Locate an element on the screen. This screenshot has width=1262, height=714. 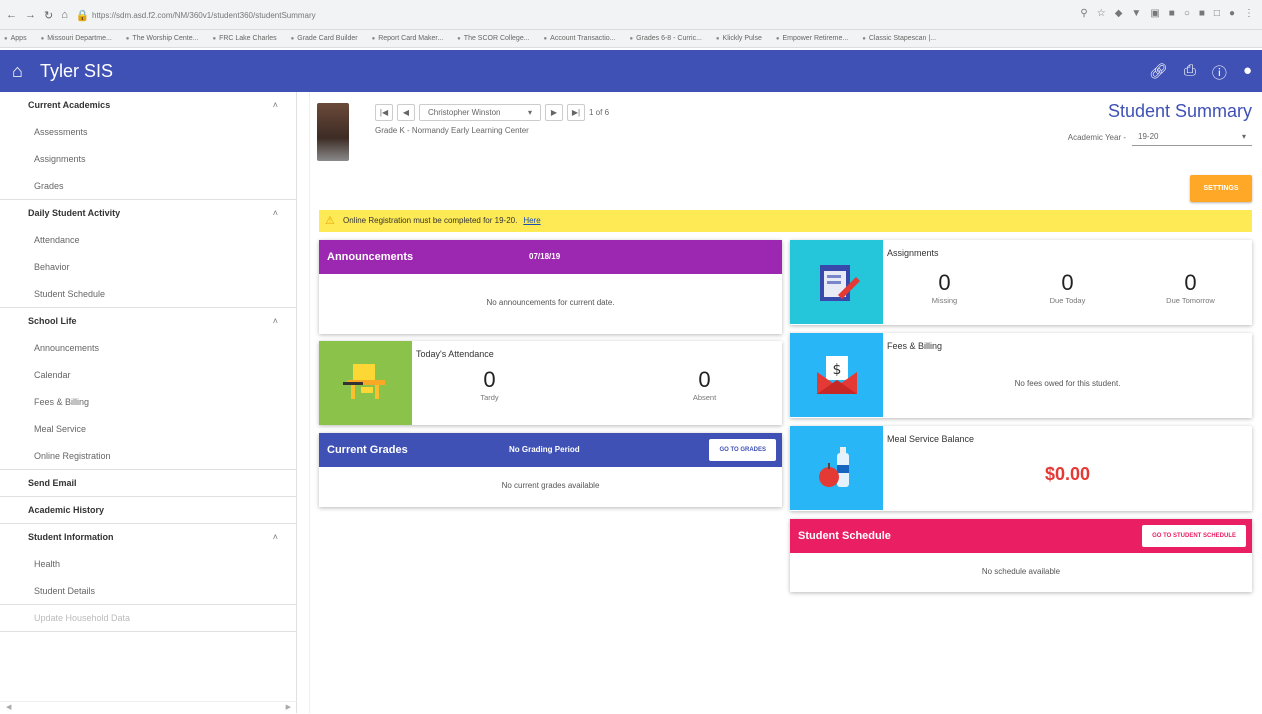
sidebar-item: Grades is located at coordinates (148, 186).